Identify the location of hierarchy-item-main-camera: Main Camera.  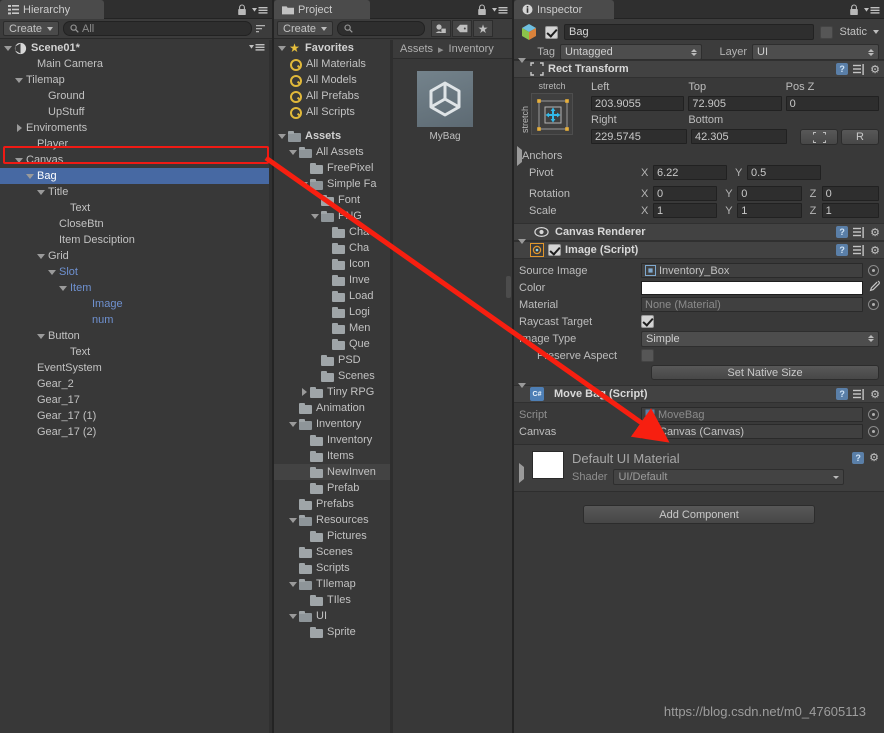
(135, 64).